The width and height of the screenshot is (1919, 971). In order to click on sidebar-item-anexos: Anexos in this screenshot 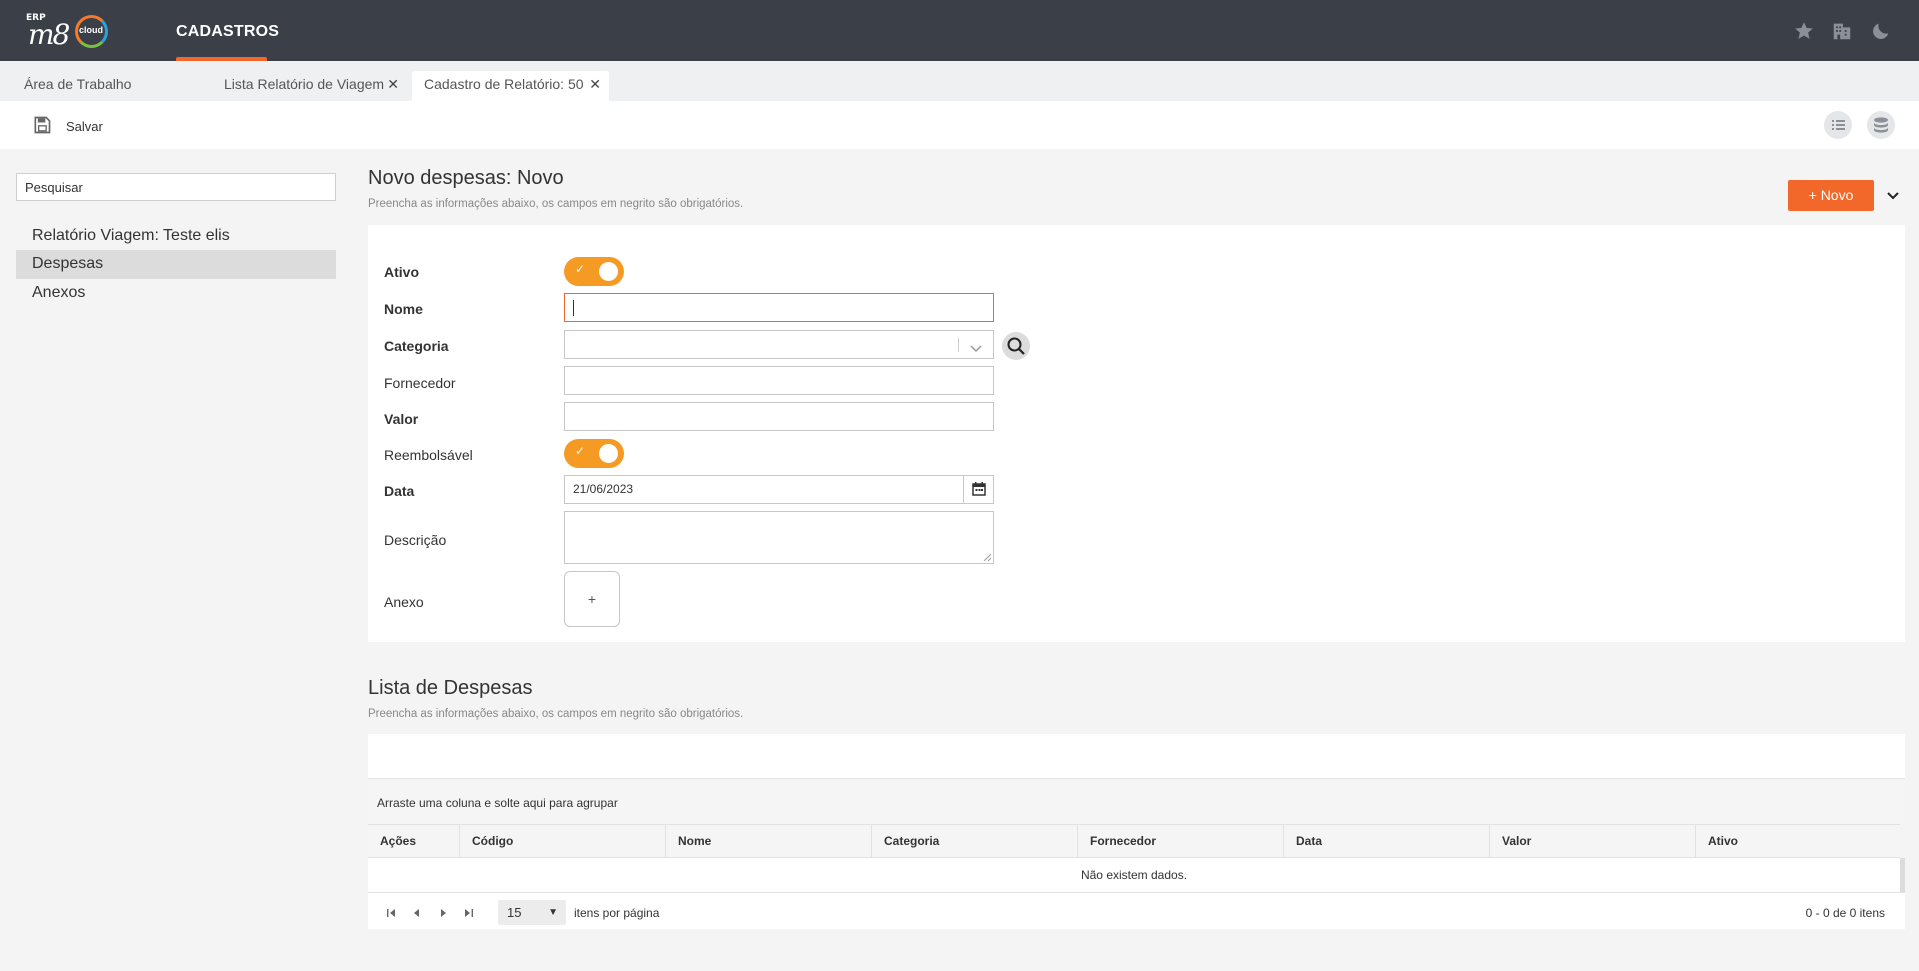, I will do `click(176, 293)`.